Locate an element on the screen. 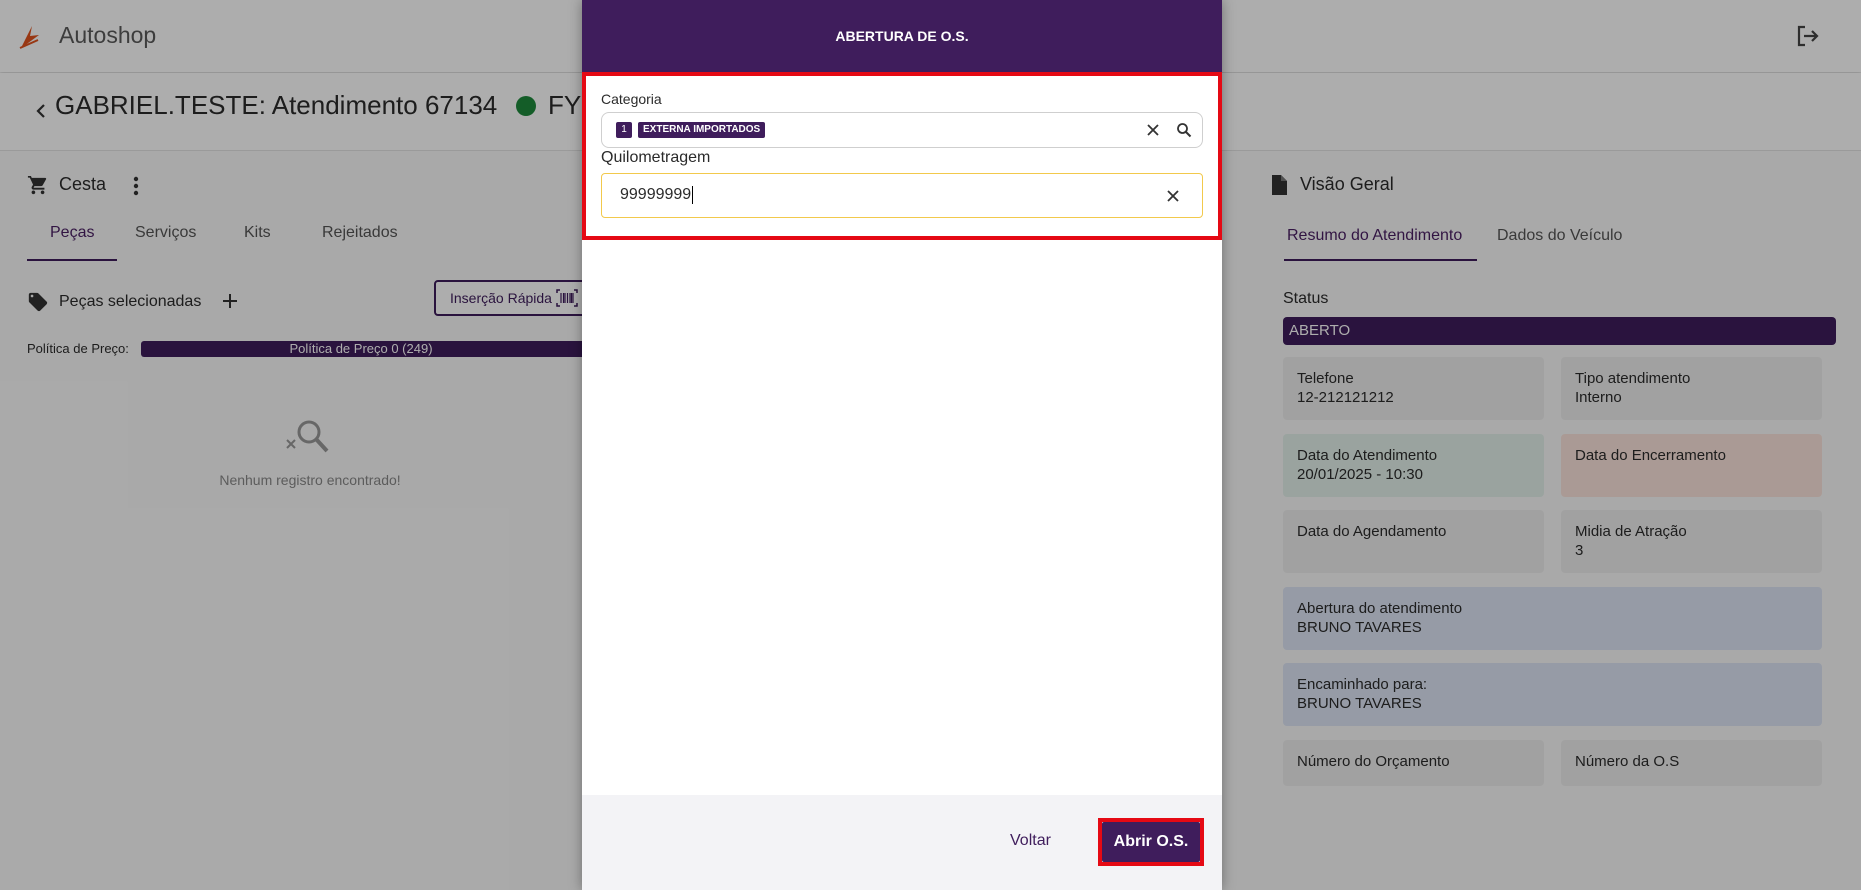 Image resolution: width=1861 pixels, height=890 pixels. km-label: Quilometragem is located at coordinates (656, 157).